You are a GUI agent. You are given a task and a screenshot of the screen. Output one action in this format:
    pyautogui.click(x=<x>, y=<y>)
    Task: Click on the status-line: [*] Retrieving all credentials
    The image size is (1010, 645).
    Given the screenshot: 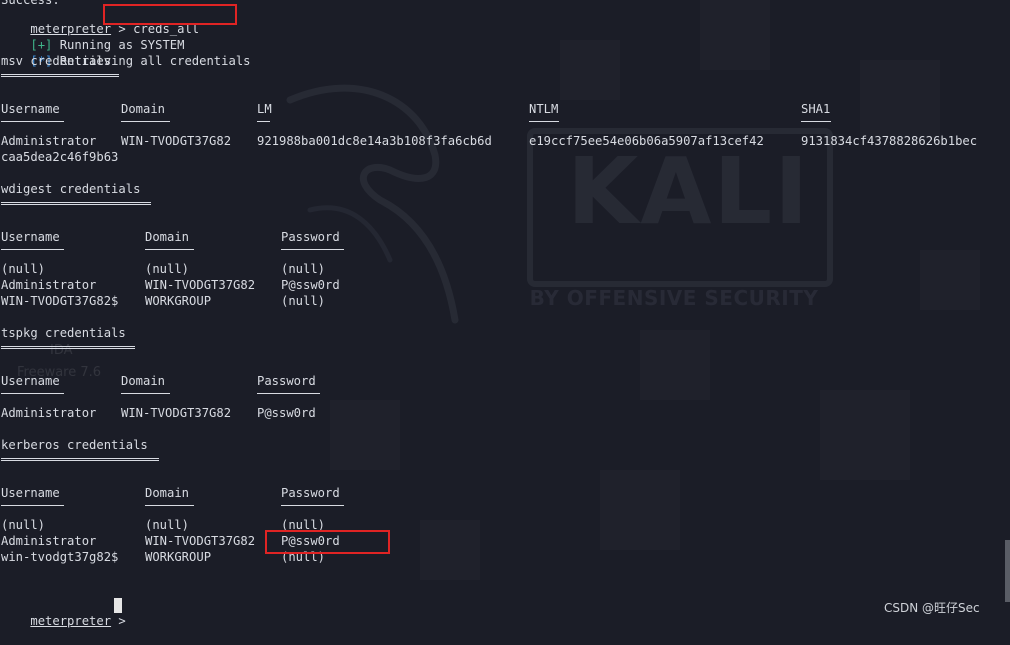 What is the action you would take?
    pyautogui.click(x=125, y=52)
    